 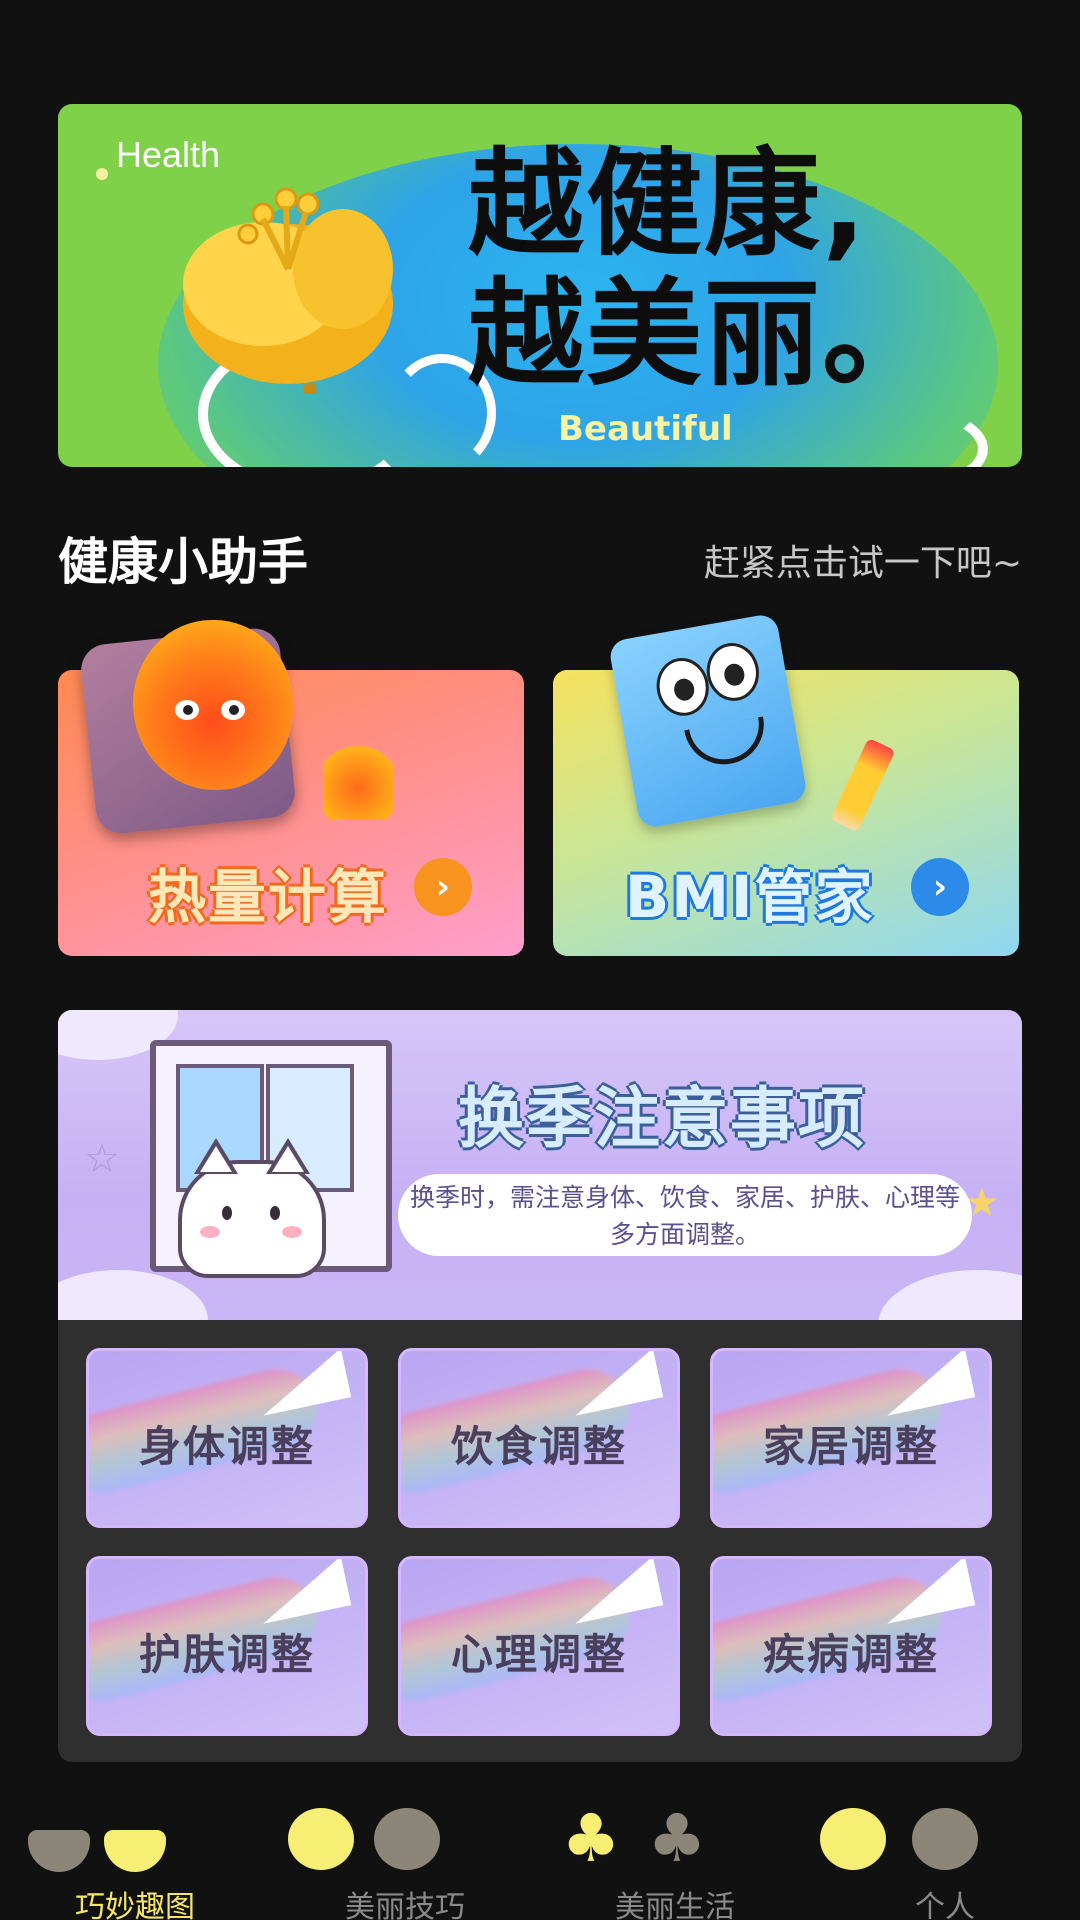 I want to click on bmi-manager-card: BMI管家 ›, so click(x=786, y=784).